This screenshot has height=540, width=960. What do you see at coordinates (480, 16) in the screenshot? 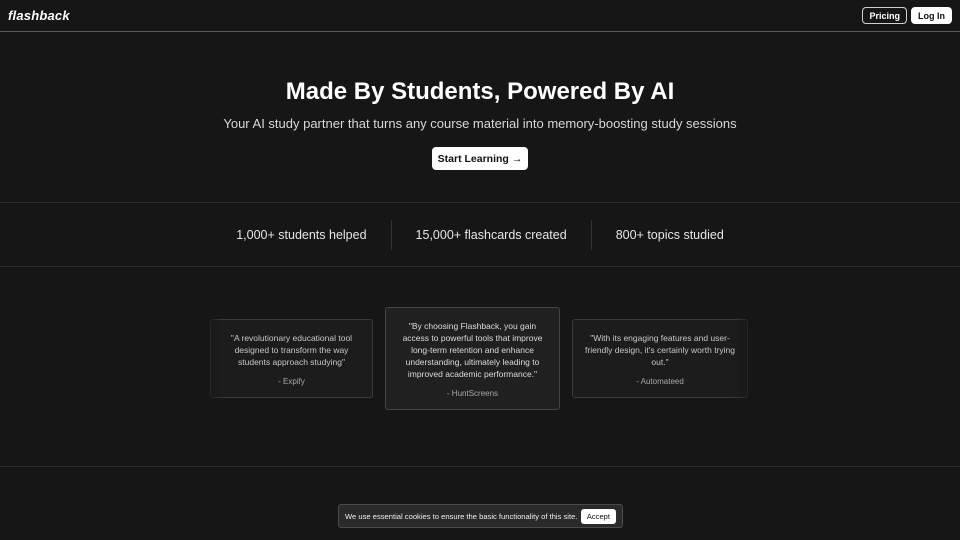
I see `top-navbar: flashback Pricing Log In` at bounding box center [480, 16].